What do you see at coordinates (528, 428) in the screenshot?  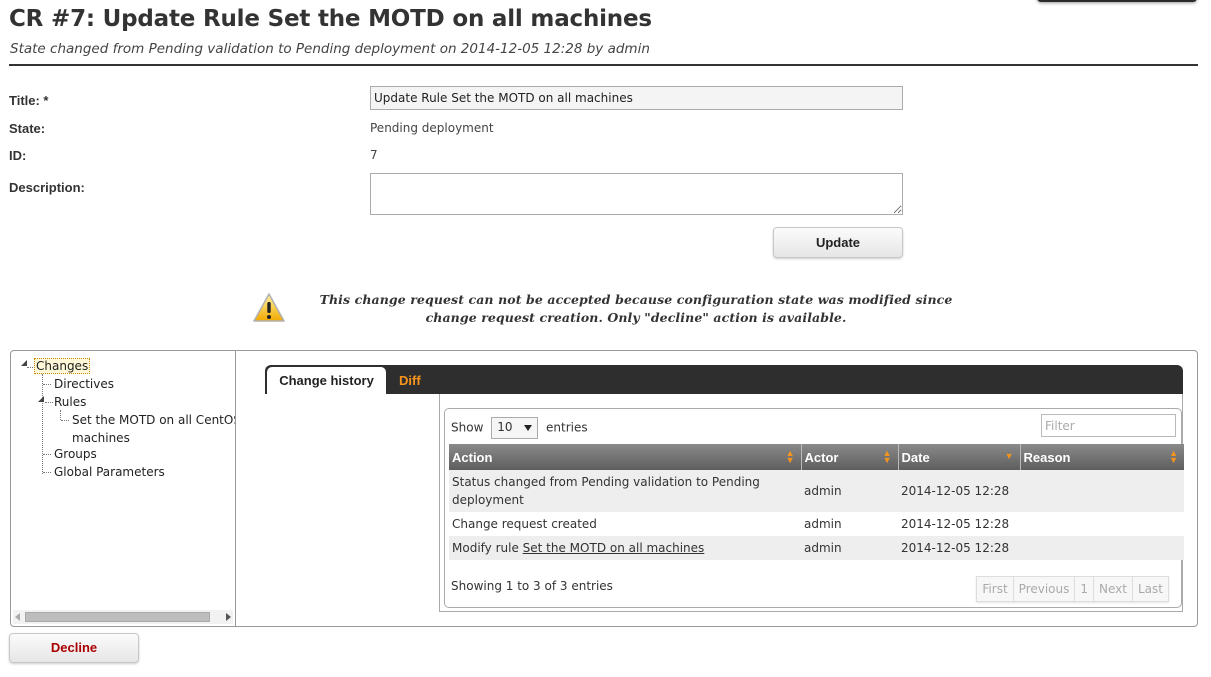 I see `chevron-down-icon` at bounding box center [528, 428].